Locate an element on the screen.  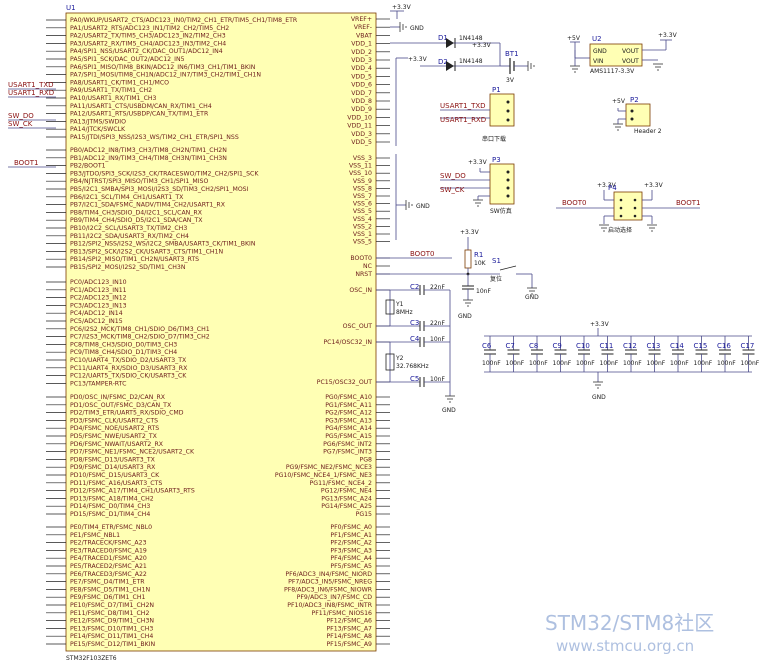
diode-d2-part: 1N4148 is located at coordinates (471, 61).